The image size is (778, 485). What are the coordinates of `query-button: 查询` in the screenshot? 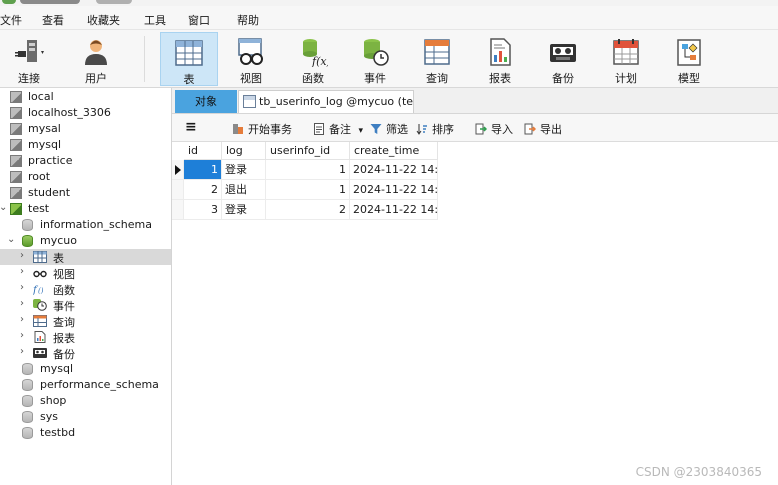 It's located at (437, 59).